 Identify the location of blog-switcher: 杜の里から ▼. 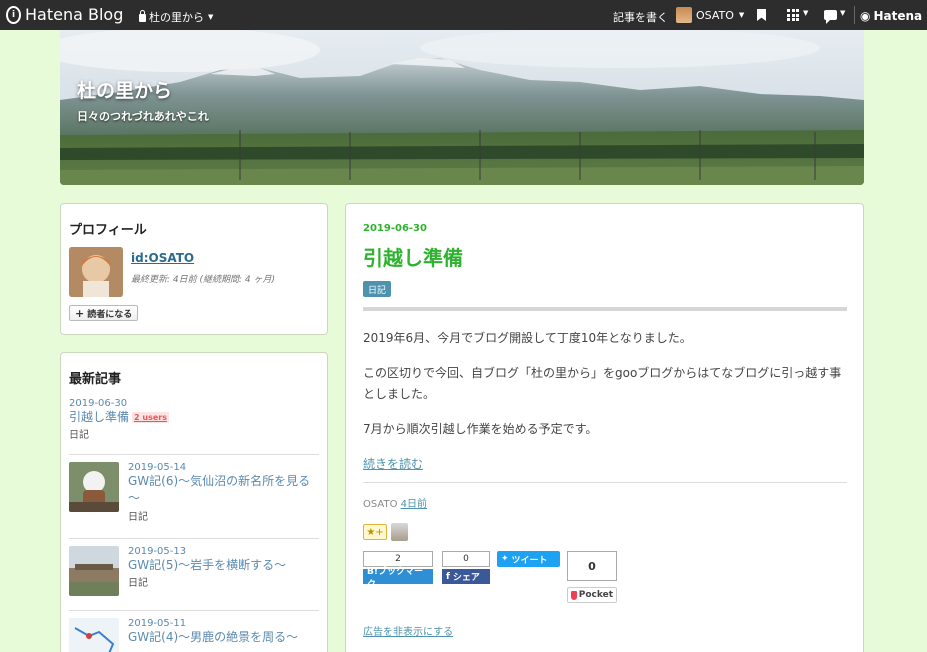
(176, 17).